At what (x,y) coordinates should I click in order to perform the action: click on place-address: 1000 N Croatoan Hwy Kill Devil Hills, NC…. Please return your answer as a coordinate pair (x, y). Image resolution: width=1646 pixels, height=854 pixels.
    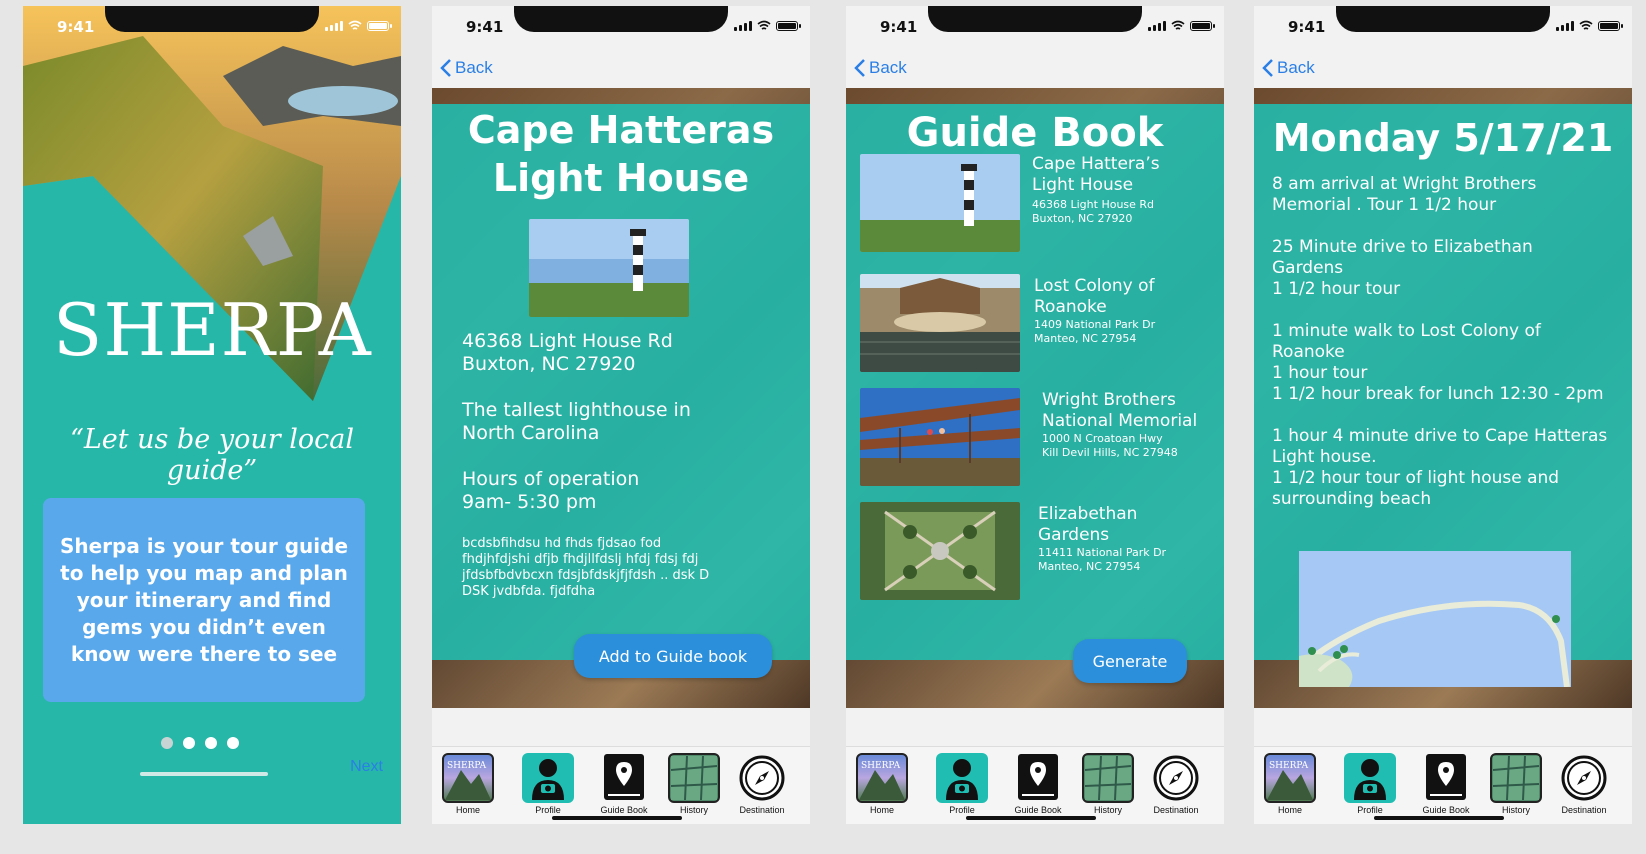
    Looking at the image, I should click on (1110, 446).